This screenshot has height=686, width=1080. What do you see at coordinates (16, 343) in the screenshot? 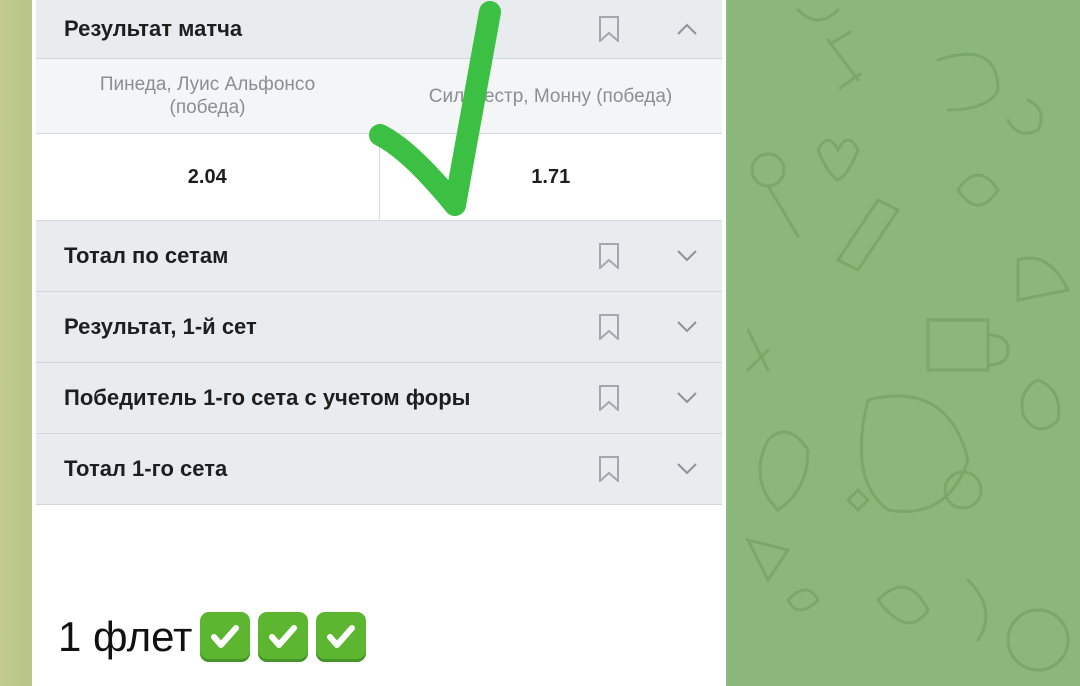
I see `chat-background-left` at bounding box center [16, 343].